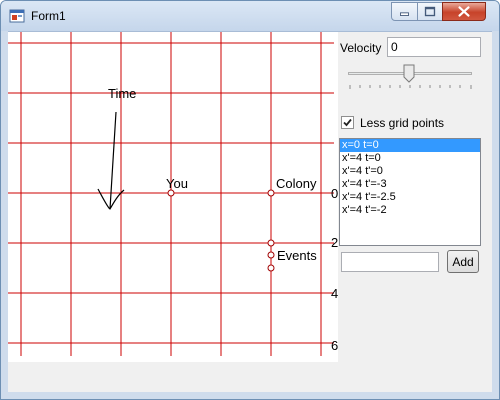 This screenshot has height=400, width=500. I want to click on list-item: x'=4 t'=-2, so click(410, 210).